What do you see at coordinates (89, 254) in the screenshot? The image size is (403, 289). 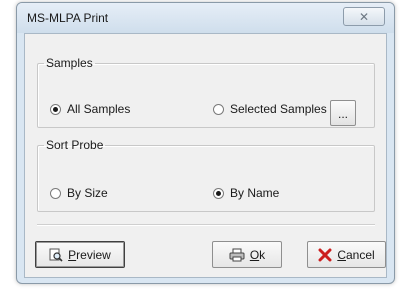 I see `preview-button-label: Preview` at bounding box center [89, 254].